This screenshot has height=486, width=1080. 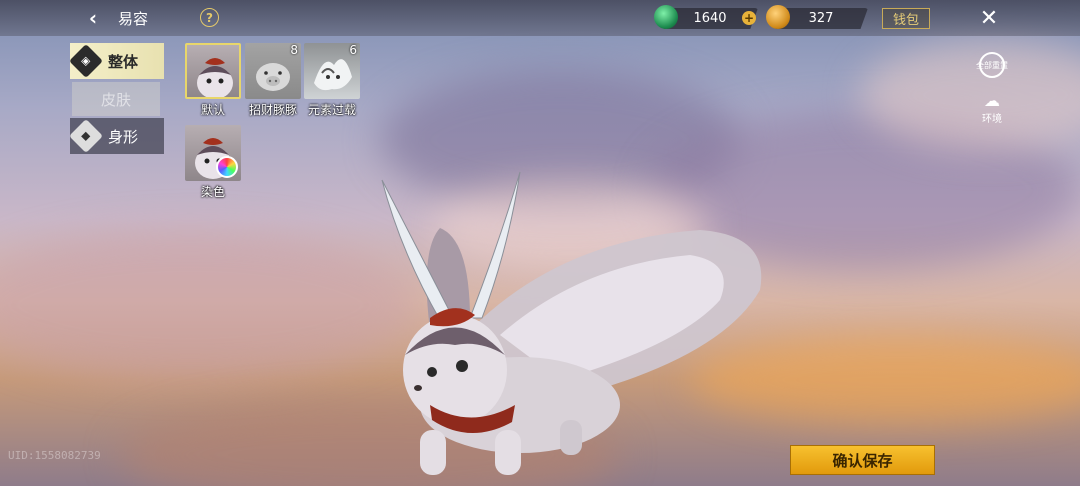 I want to click on tab-overall: ◈ 整体, so click(x=116, y=61).